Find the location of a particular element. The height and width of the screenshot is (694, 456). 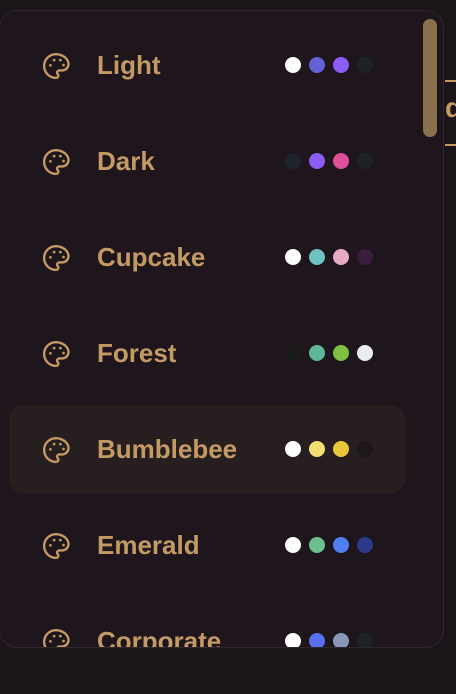

theme-option-label: Dark is located at coordinates (126, 161).